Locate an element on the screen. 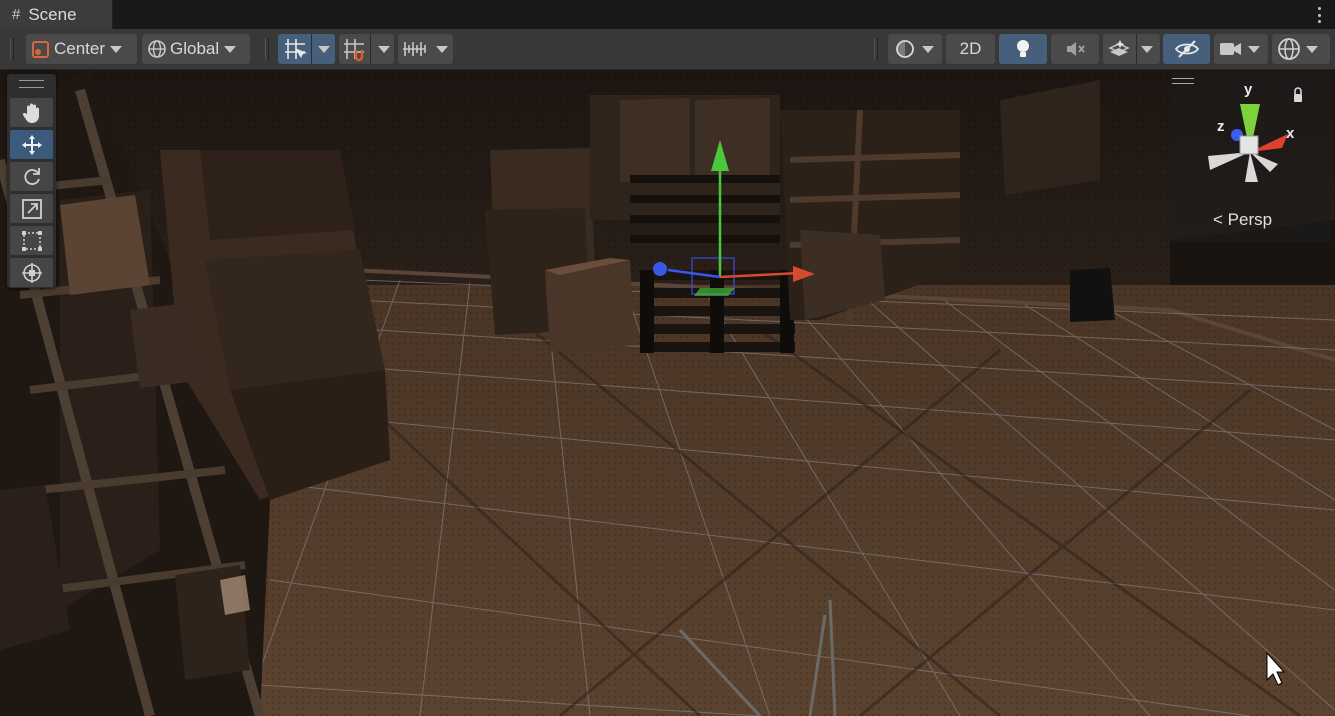  2d-view-label: 2D is located at coordinates (970, 48).